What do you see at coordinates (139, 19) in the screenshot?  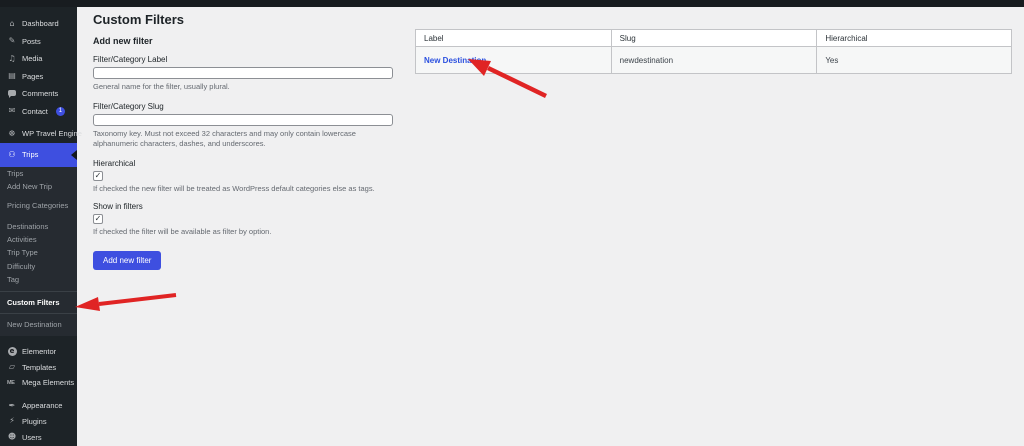 I see `page-title: Custom Filters` at bounding box center [139, 19].